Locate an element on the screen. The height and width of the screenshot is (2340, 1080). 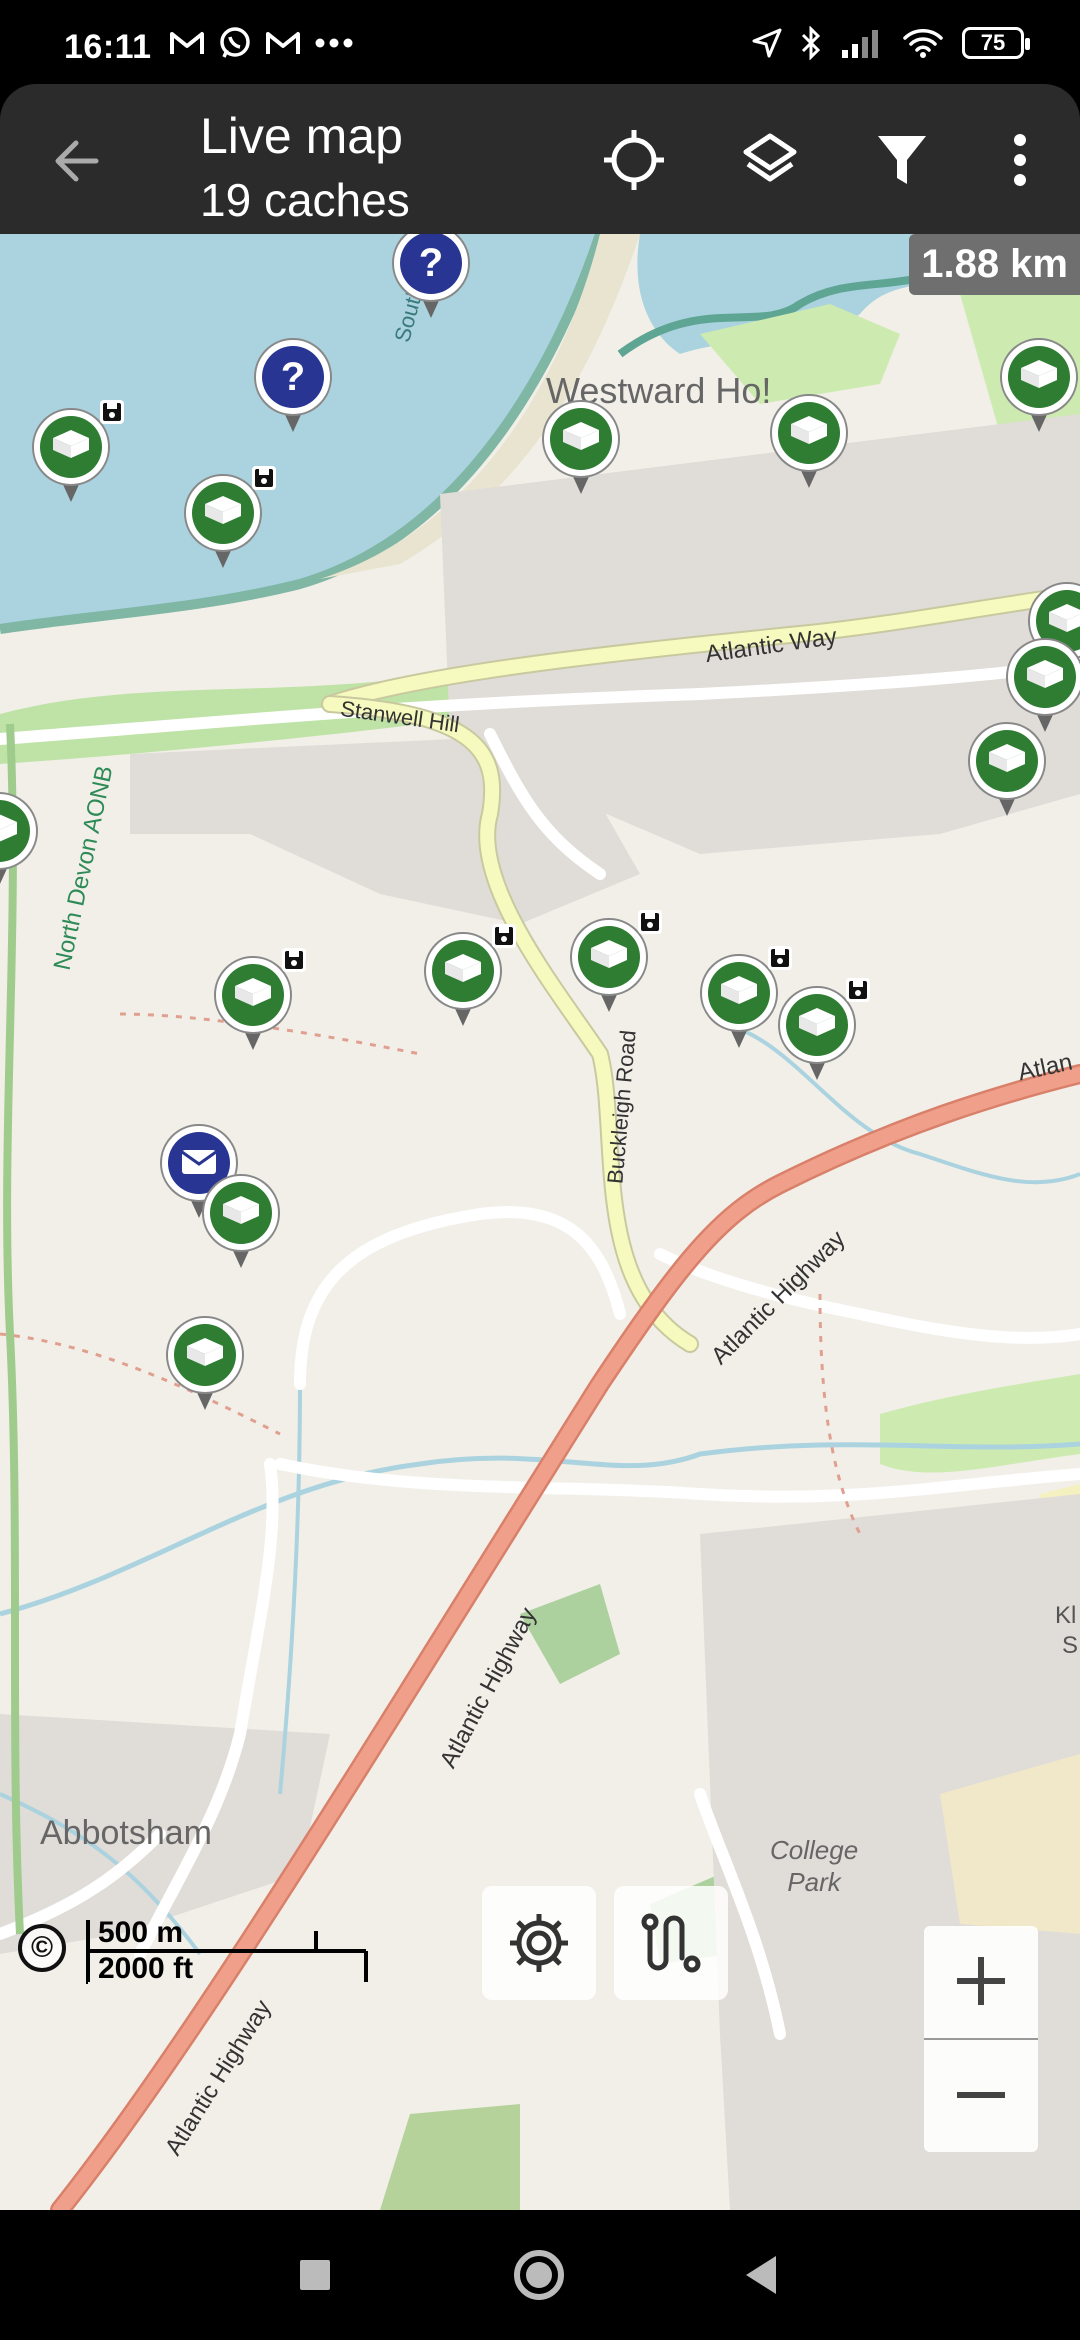
attribution-button: © is located at coordinates (42, 1948).